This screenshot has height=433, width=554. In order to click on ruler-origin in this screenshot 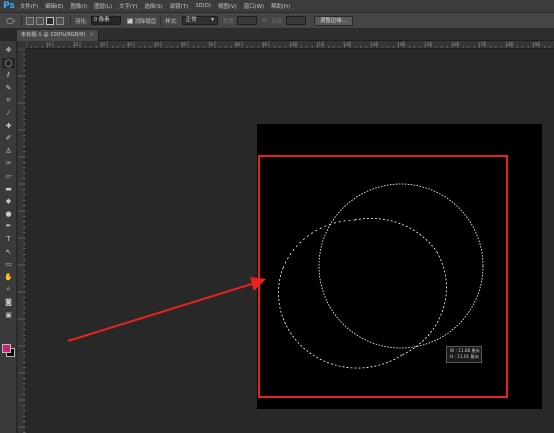, I will do `click(22, 45)`.